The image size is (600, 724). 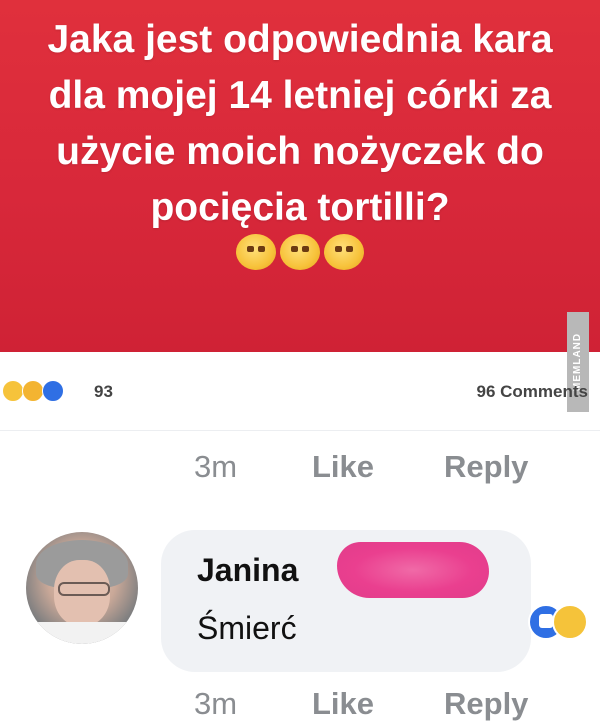 I want to click on reaction-count: 93, so click(x=103, y=392).